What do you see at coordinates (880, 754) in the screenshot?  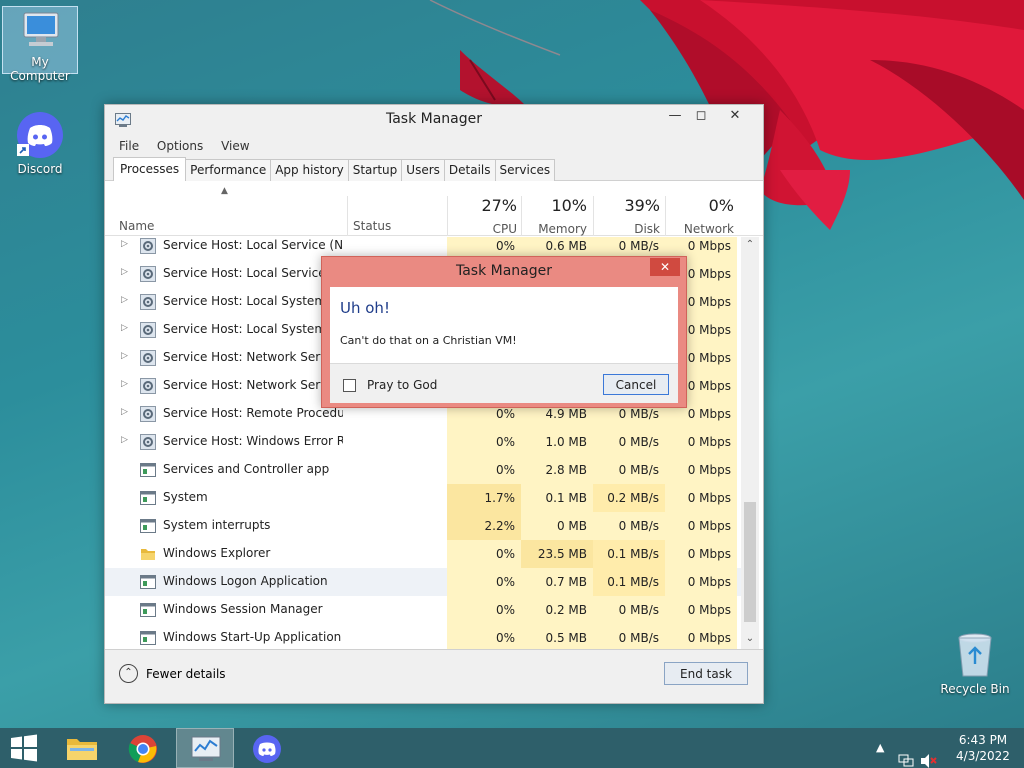 I see `tray-show-hidden-icon: ▲` at bounding box center [880, 754].